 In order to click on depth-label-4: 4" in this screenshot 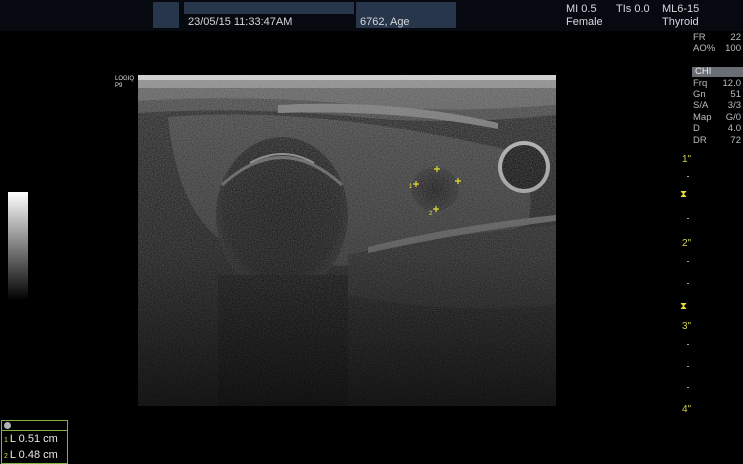, I will do `click(687, 409)`.